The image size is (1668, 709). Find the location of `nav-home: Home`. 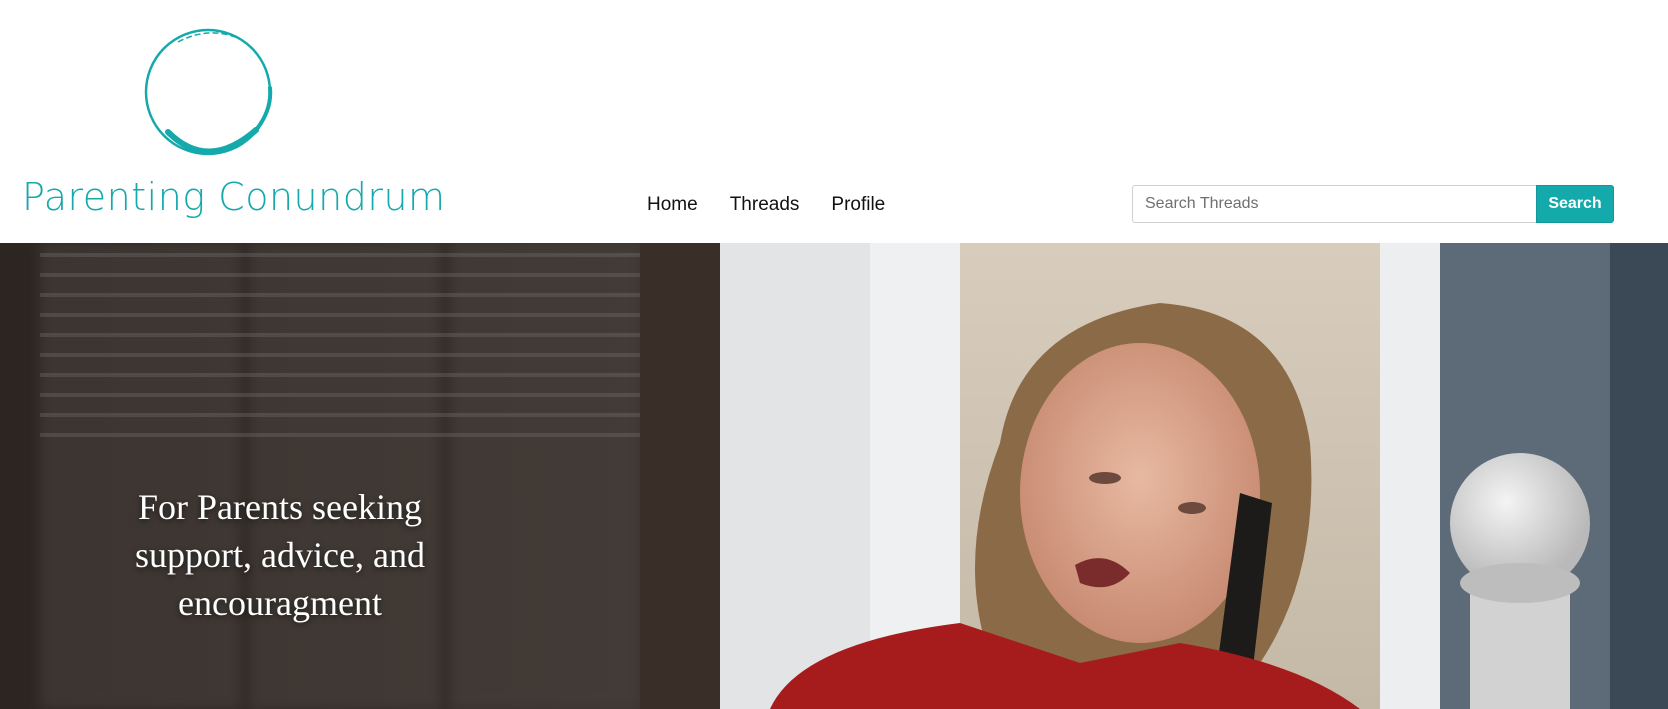

nav-home: Home is located at coordinates (672, 205).